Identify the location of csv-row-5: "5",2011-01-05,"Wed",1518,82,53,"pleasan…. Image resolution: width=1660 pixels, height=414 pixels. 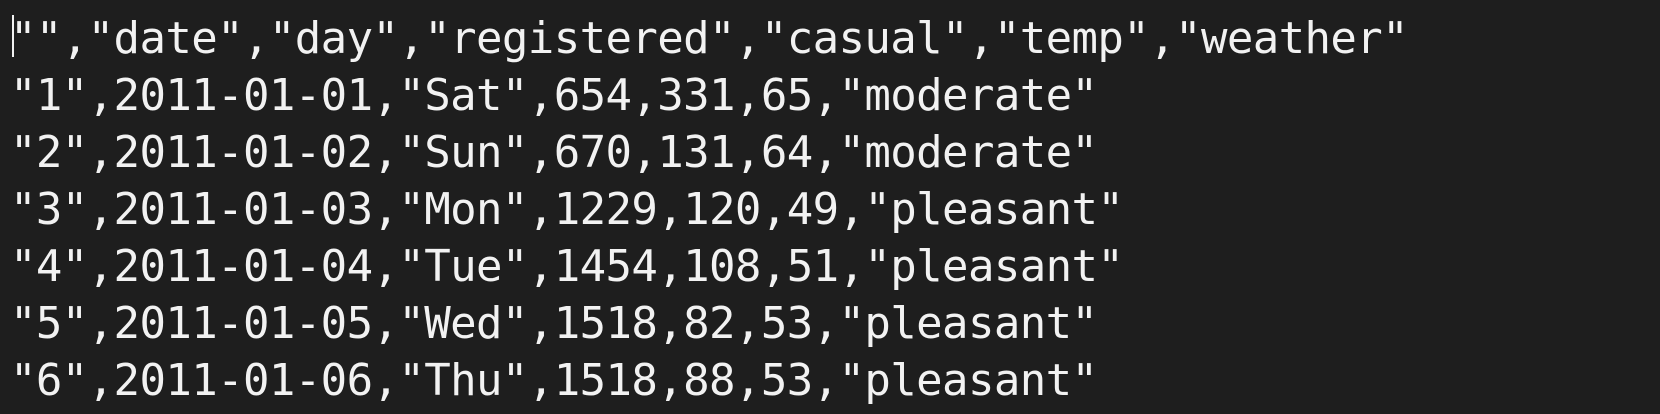
(830, 323).